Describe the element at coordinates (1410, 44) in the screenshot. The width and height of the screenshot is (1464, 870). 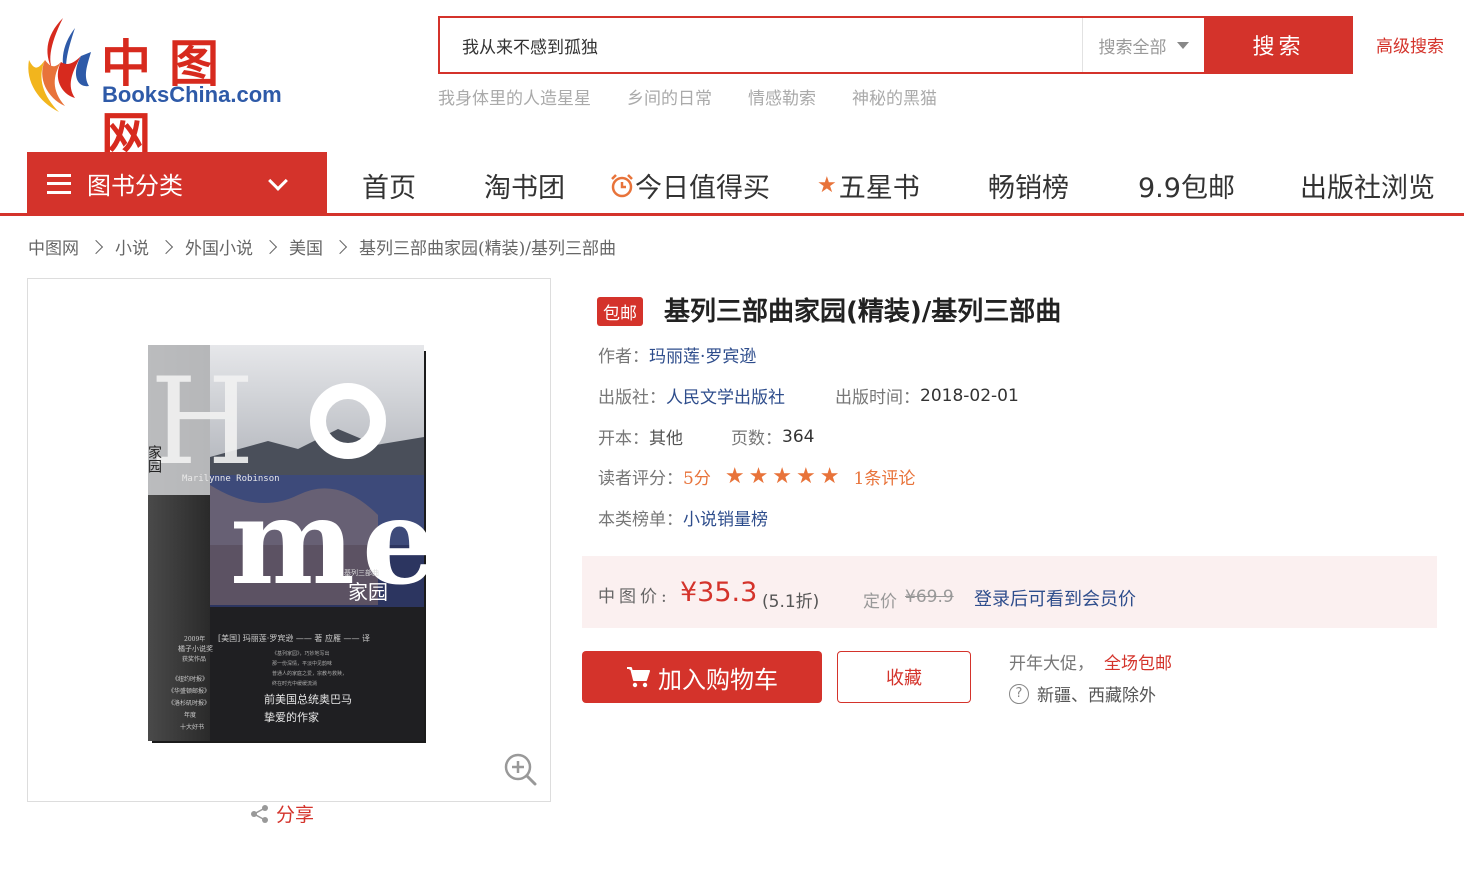
I see `advanced-search-link: 高级搜索` at that location.